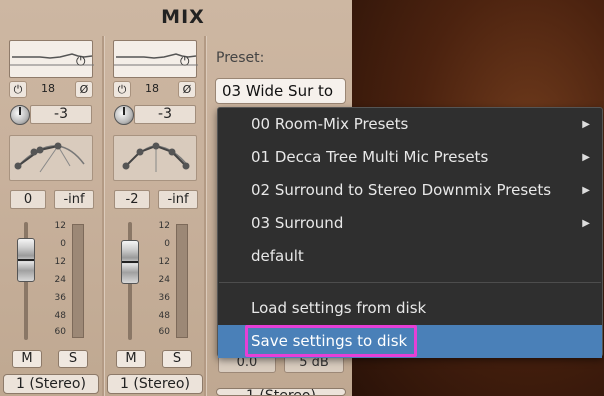 The height and width of the screenshot is (396, 604). I want to click on menu-item-label: default, so click(277, 256).